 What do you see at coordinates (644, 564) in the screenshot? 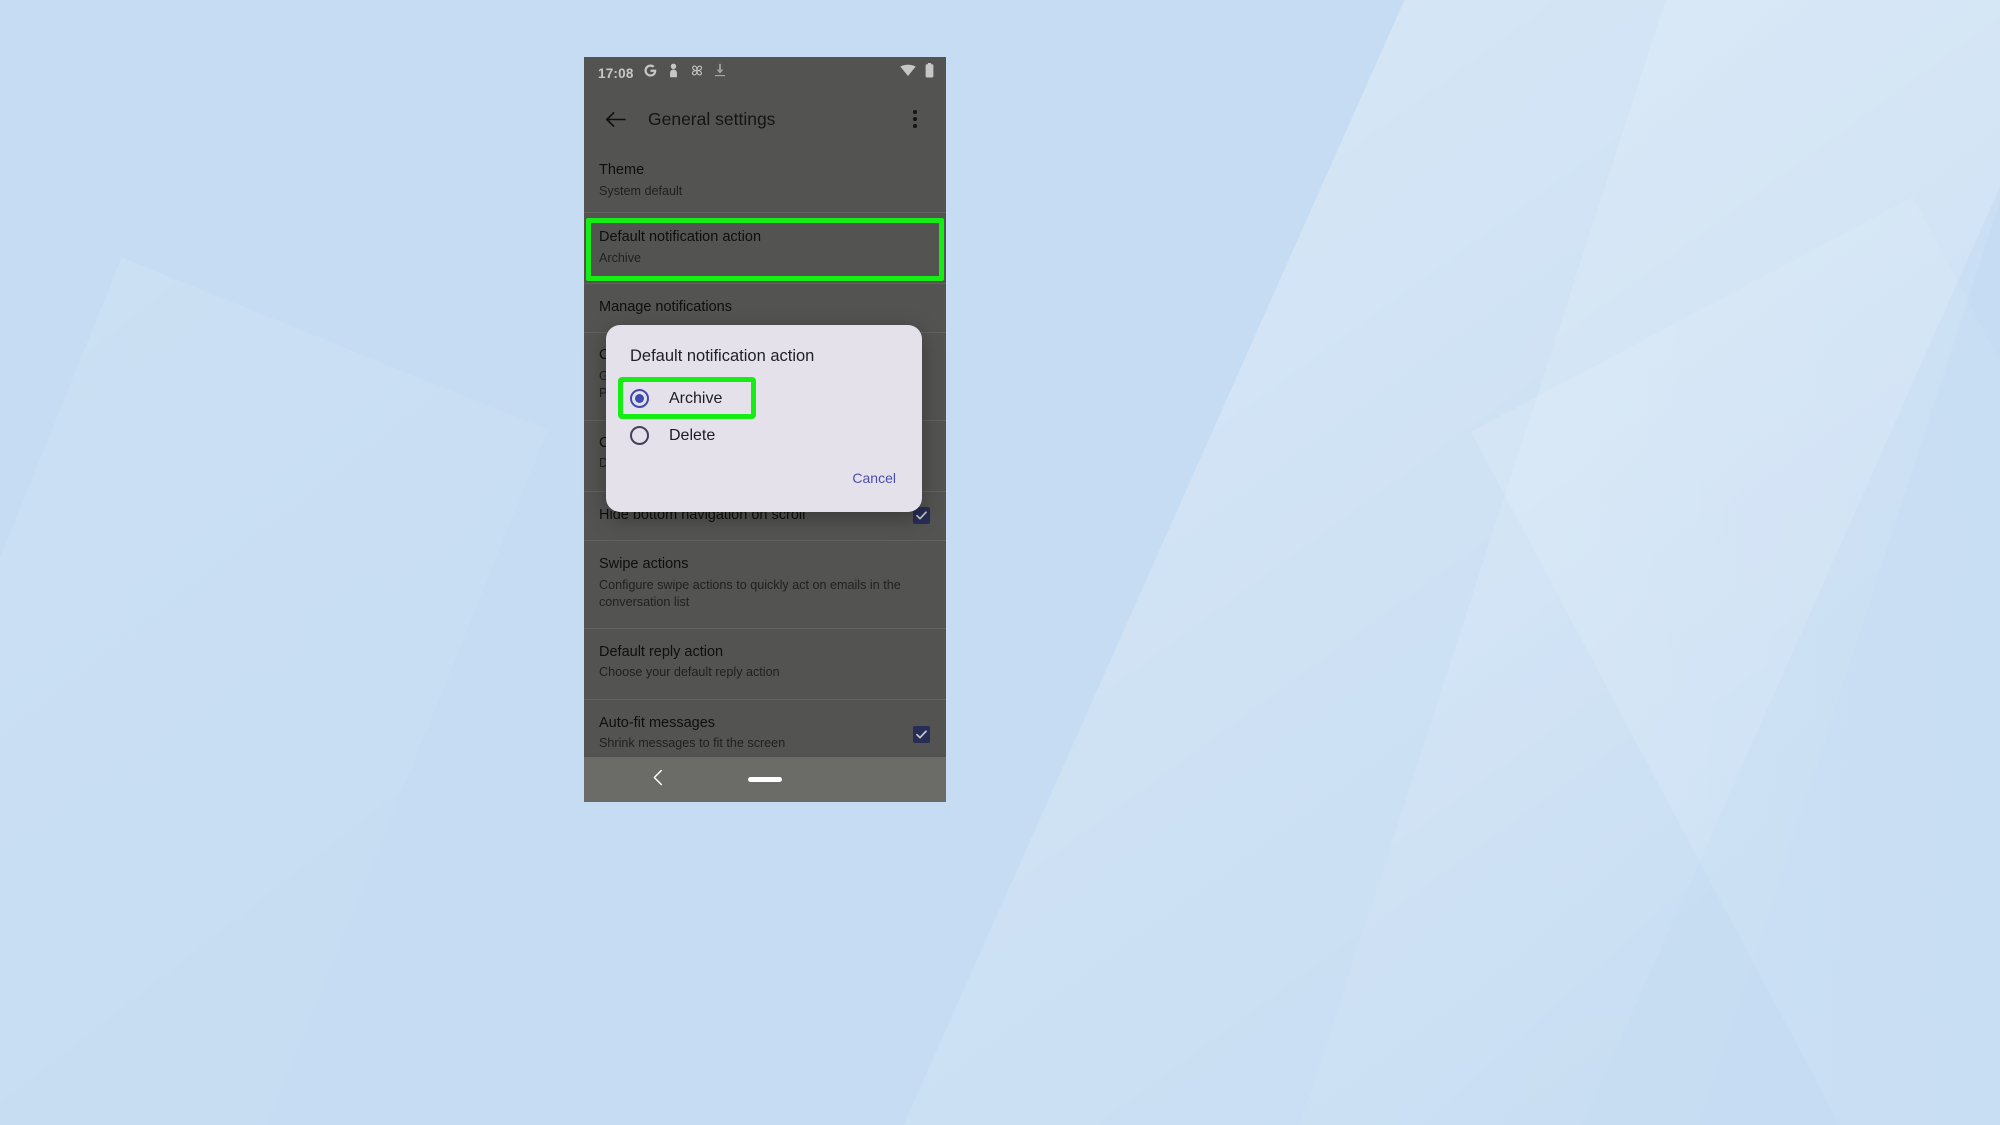
I see `row-title: Swipe actions` at bounding box center [644, 564].